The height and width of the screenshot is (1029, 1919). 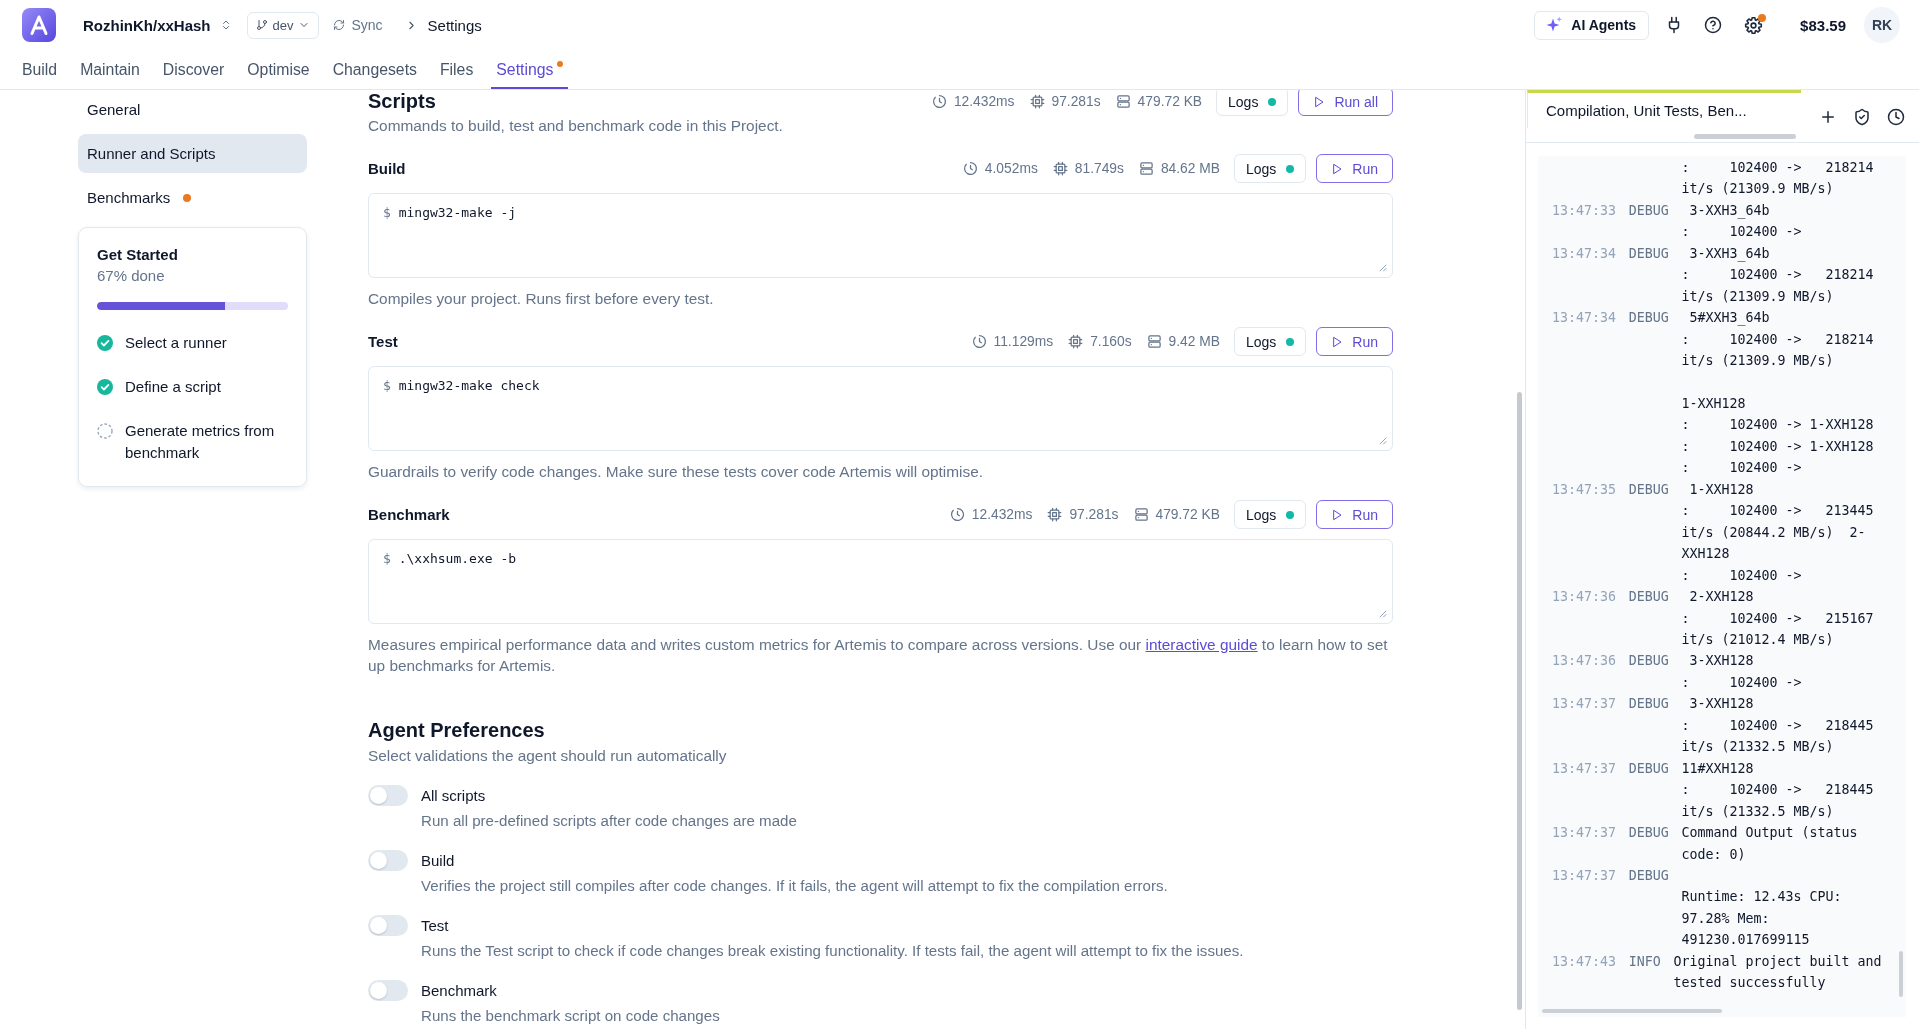 What do you see at coordinates (1754, 25) in the screenshot?
I see `settings-icon` at bounding box center [1754, 25].